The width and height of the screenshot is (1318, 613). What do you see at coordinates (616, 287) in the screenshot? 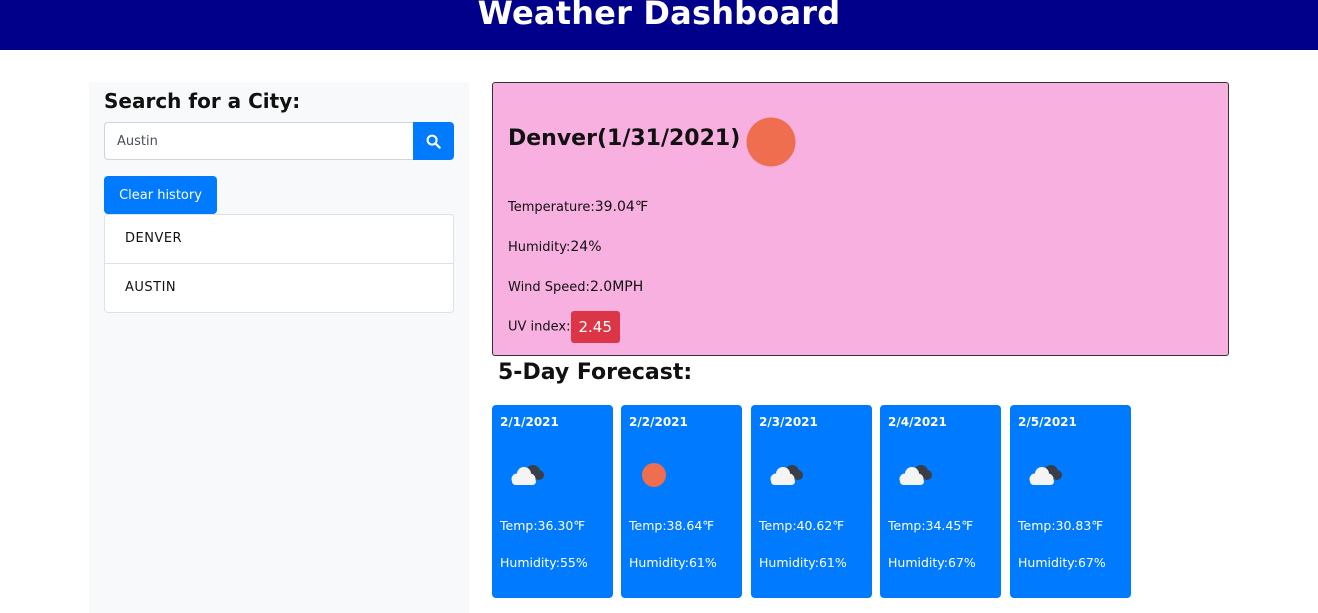
I see `wind-value: 2.0MPH` at bounding box center [616, 287].